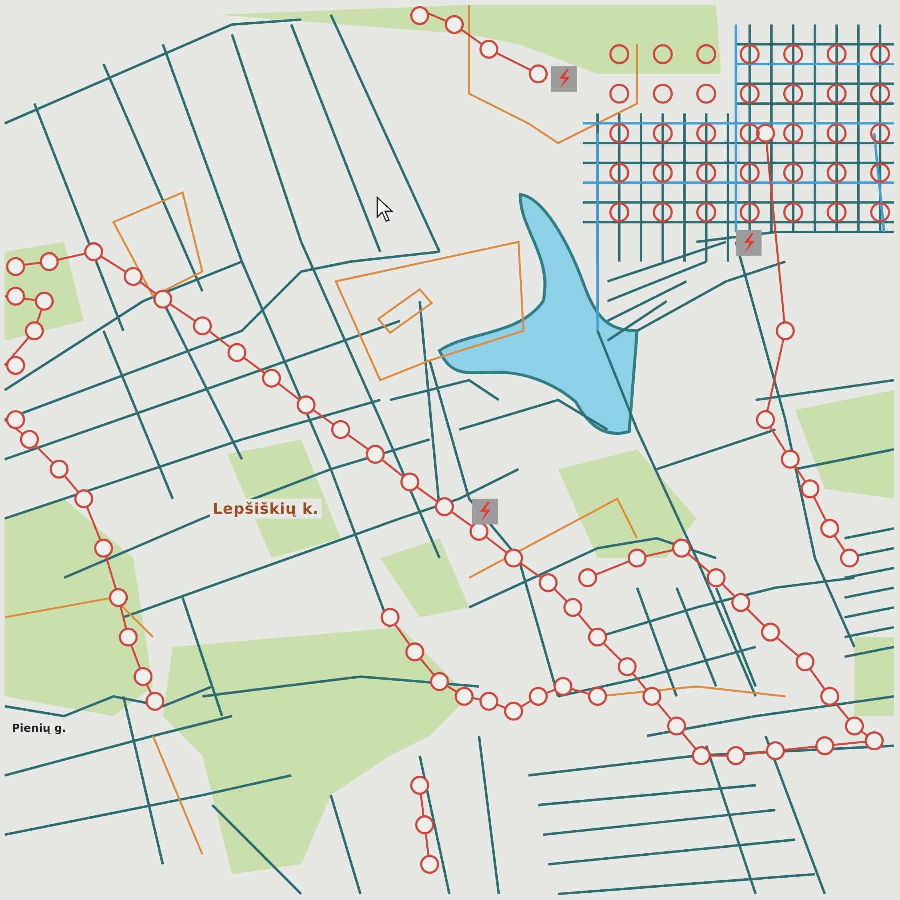 The width and height of the screenshot is (900, 900). Describe the element at coordinates (266, 509) in the screenshot. I see `village-label: Lepšiškių k.` at that location.